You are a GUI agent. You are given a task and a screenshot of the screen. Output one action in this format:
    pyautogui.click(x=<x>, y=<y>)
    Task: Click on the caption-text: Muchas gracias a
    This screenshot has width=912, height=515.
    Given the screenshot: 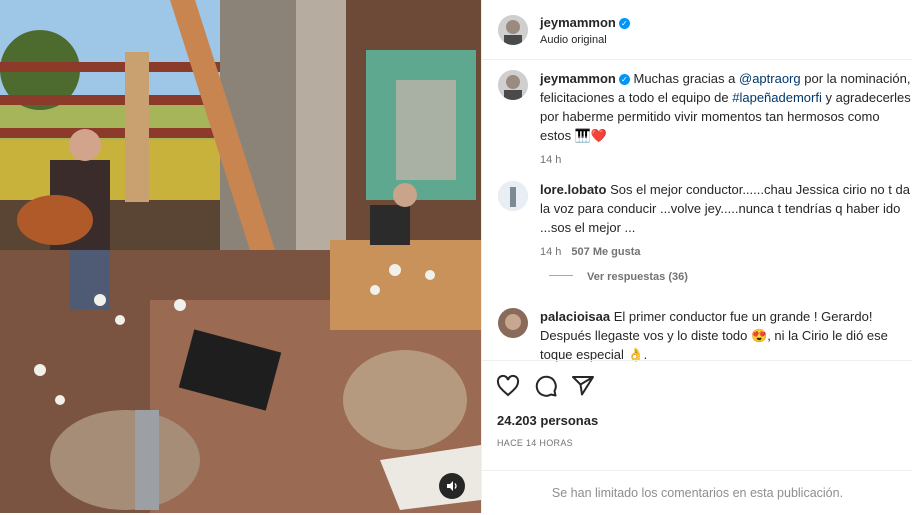 What is the action you would take?
    pyautogui.click(x=686, y=78)
    